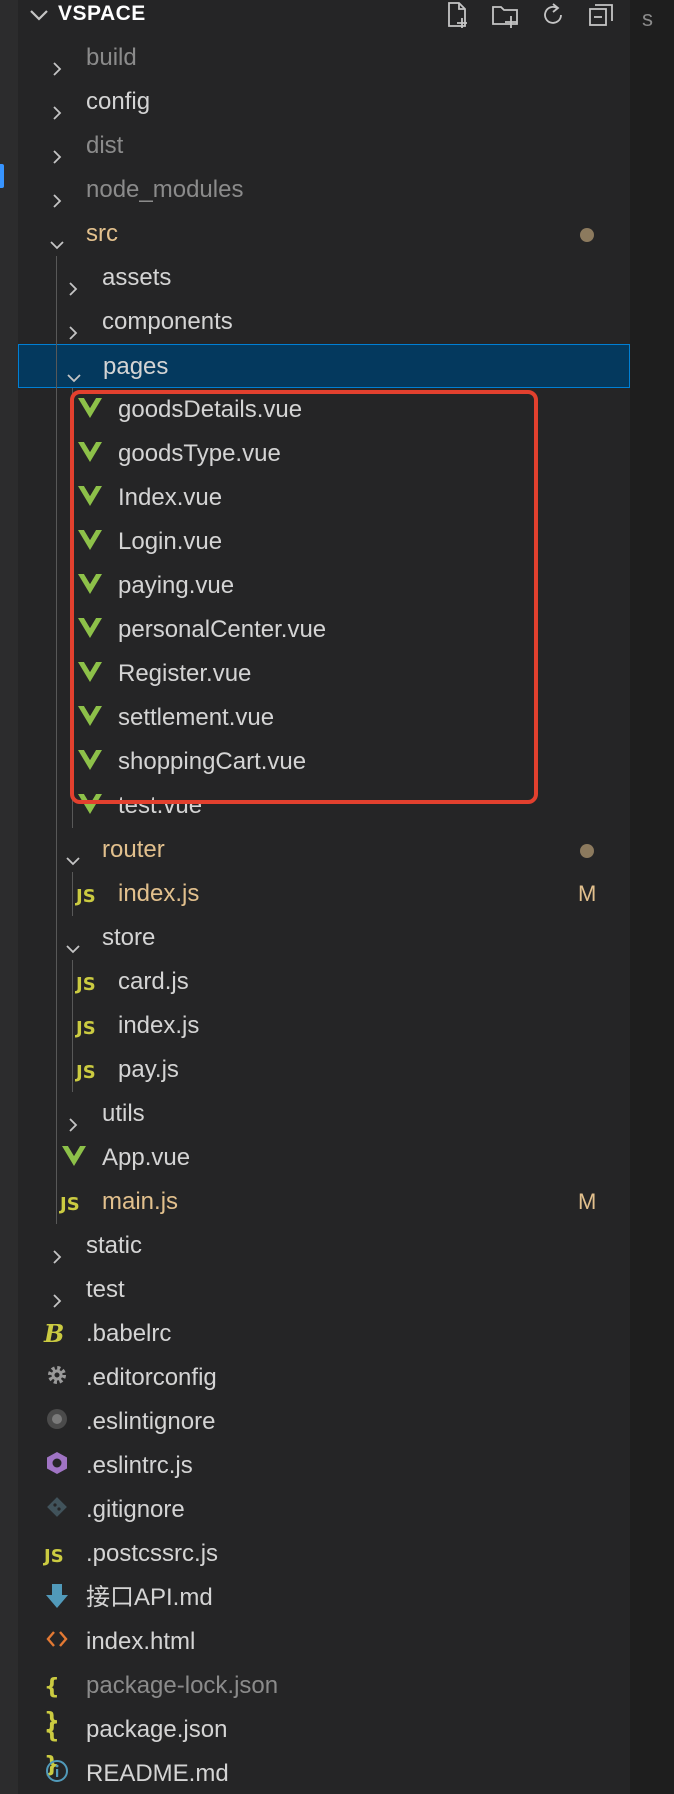 The width and height of the screenshot is (674, 1794). Describe the element at coordinates (222, 629) in the screenshot. I see `tree-item-label: personalCenter.vue` at that location.